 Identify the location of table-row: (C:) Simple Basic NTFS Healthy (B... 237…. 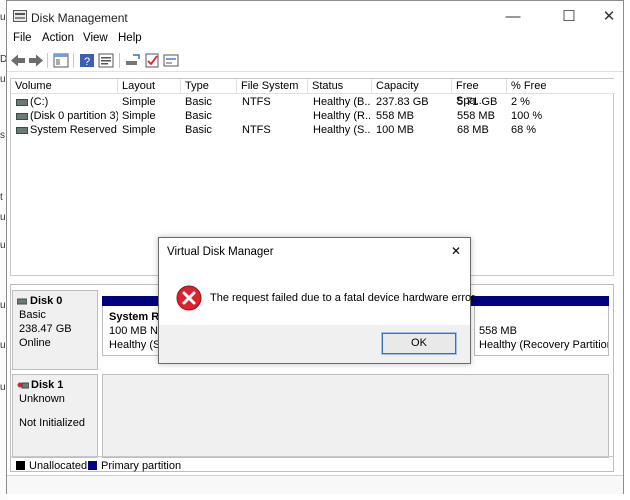
(313, 102).